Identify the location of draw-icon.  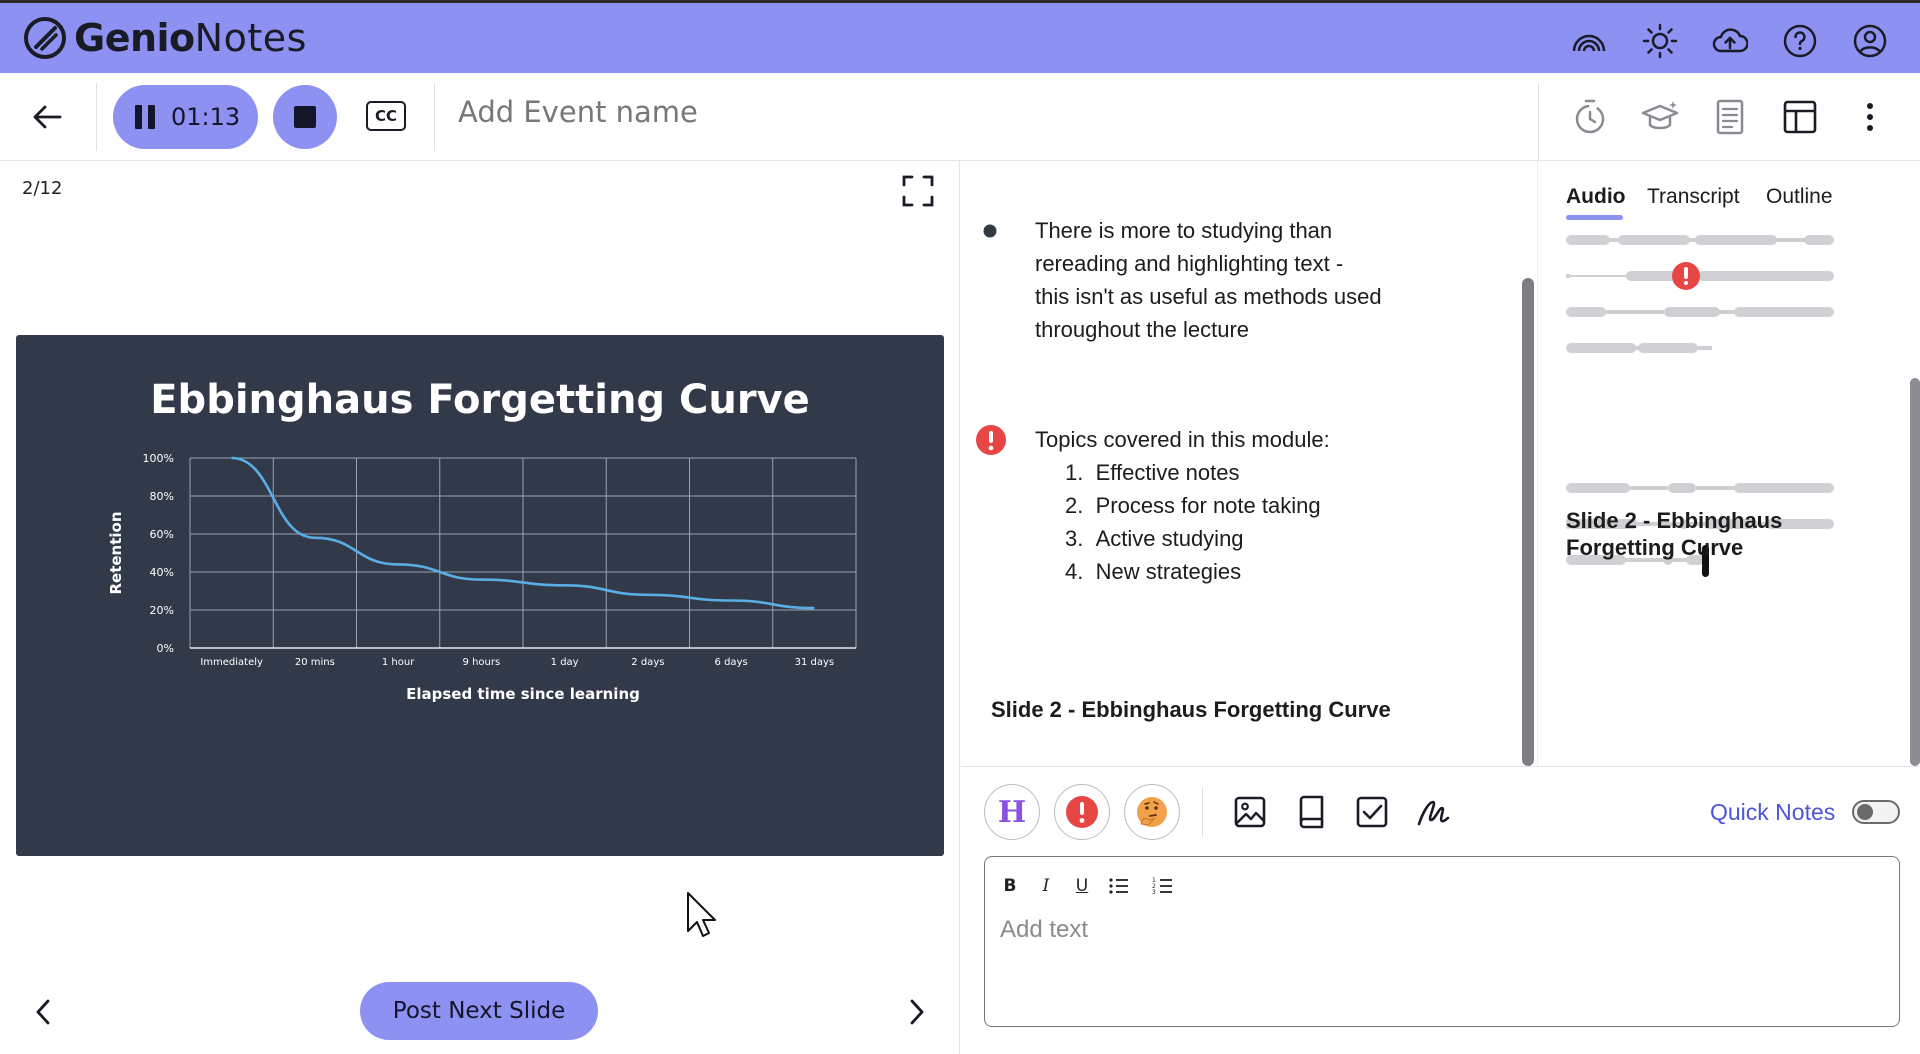
(1433, 812).